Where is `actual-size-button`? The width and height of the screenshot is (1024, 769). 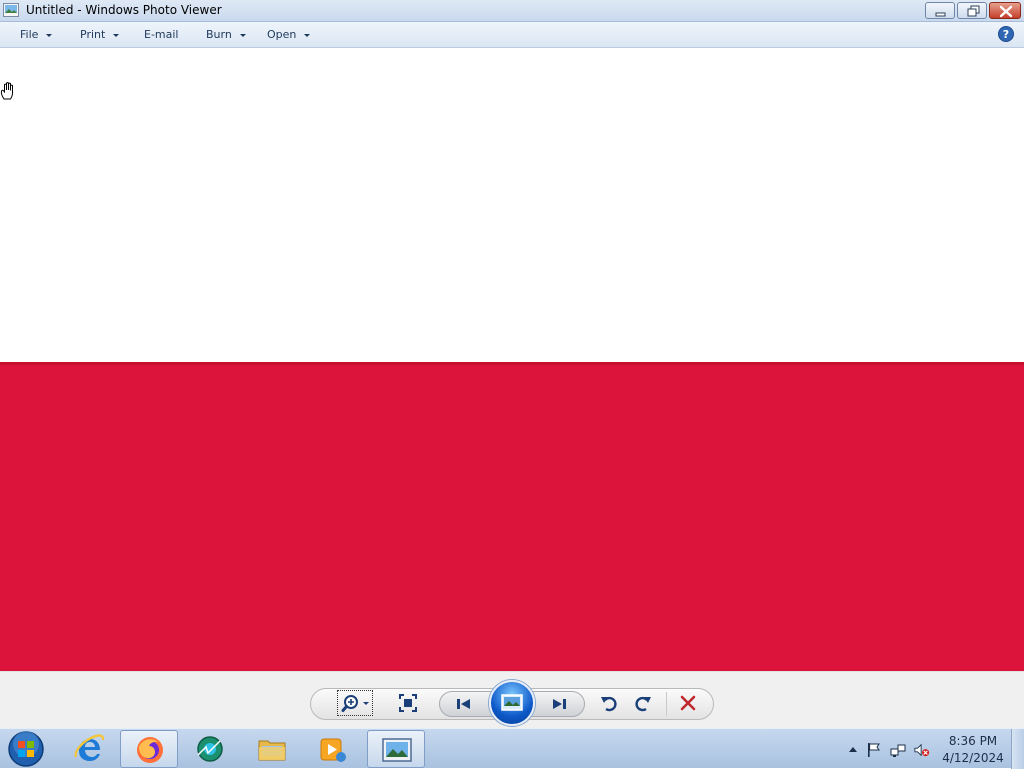 actual-size-button is located at coordinates (408, 703).